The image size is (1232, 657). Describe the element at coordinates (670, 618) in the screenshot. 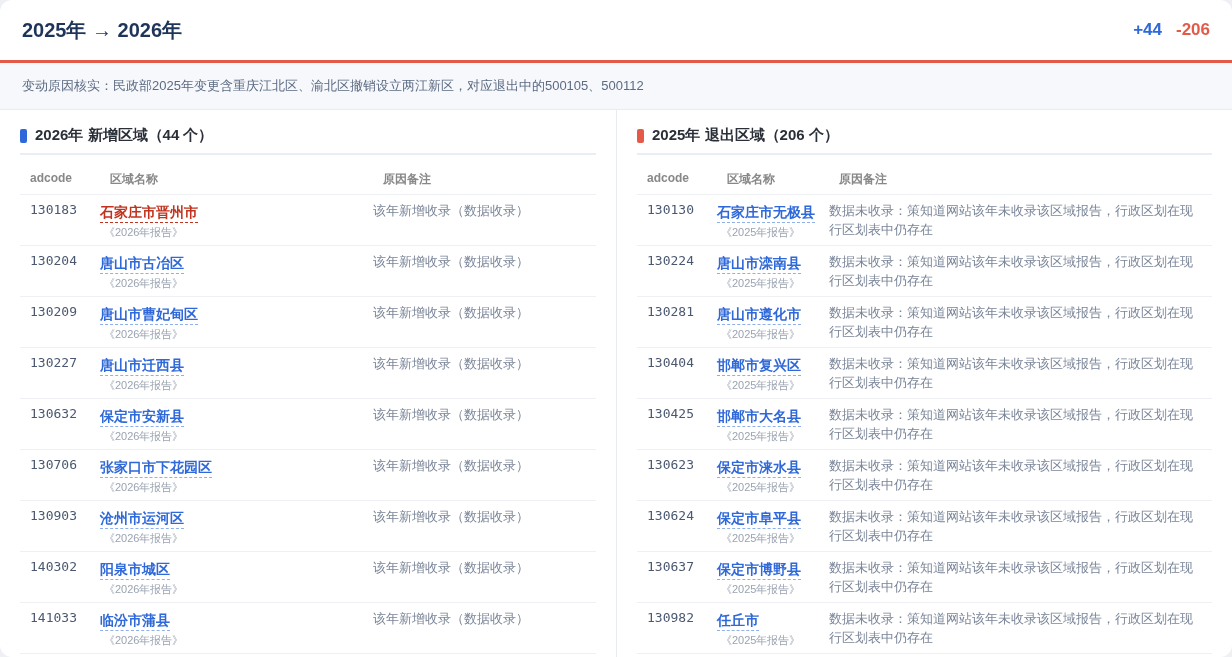

I see `adcode-cell-text: 130982` at that location.